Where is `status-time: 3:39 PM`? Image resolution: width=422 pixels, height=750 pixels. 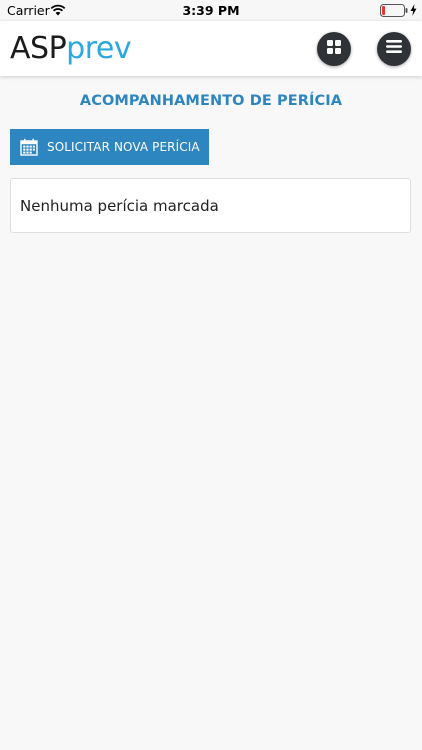
status-time: 3:39 PM is located at coordinates (211, 10).